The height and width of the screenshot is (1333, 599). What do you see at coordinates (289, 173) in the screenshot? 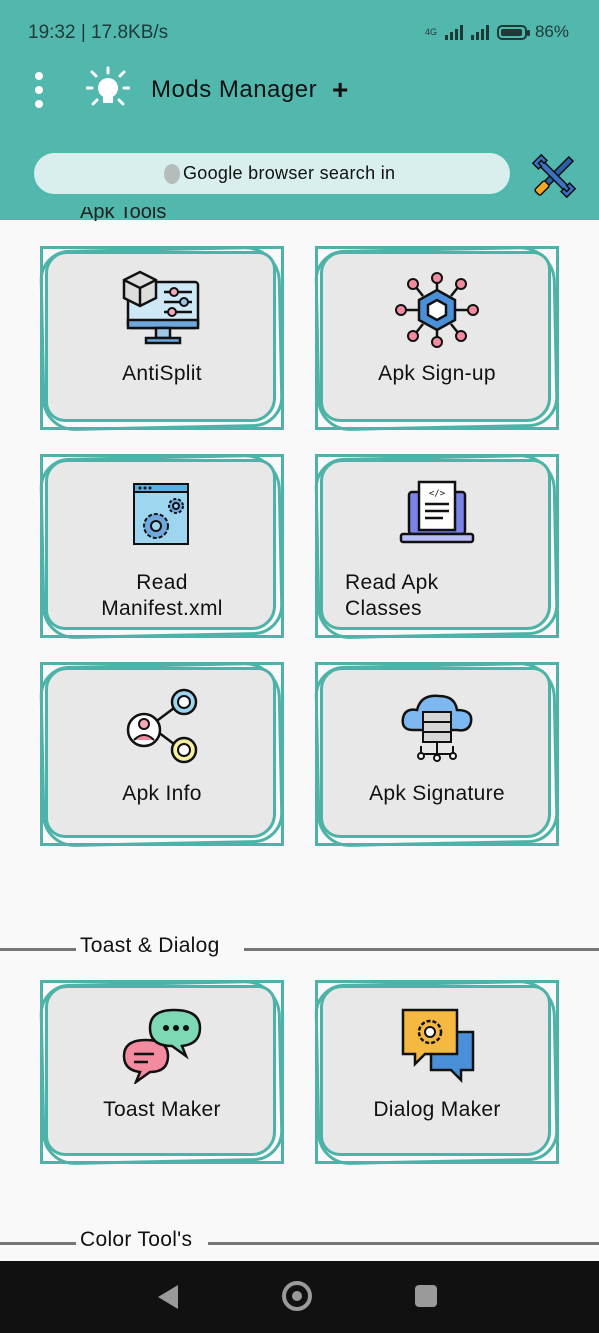
I see `search-text: Google browser search in` at bounding box center [289, 173].